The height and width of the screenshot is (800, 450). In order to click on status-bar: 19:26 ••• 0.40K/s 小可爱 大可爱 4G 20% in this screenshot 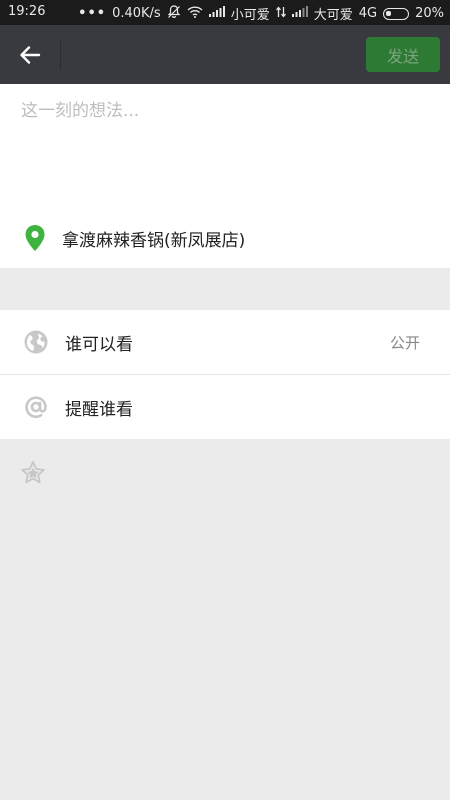, I will do `click(225, 12)`.